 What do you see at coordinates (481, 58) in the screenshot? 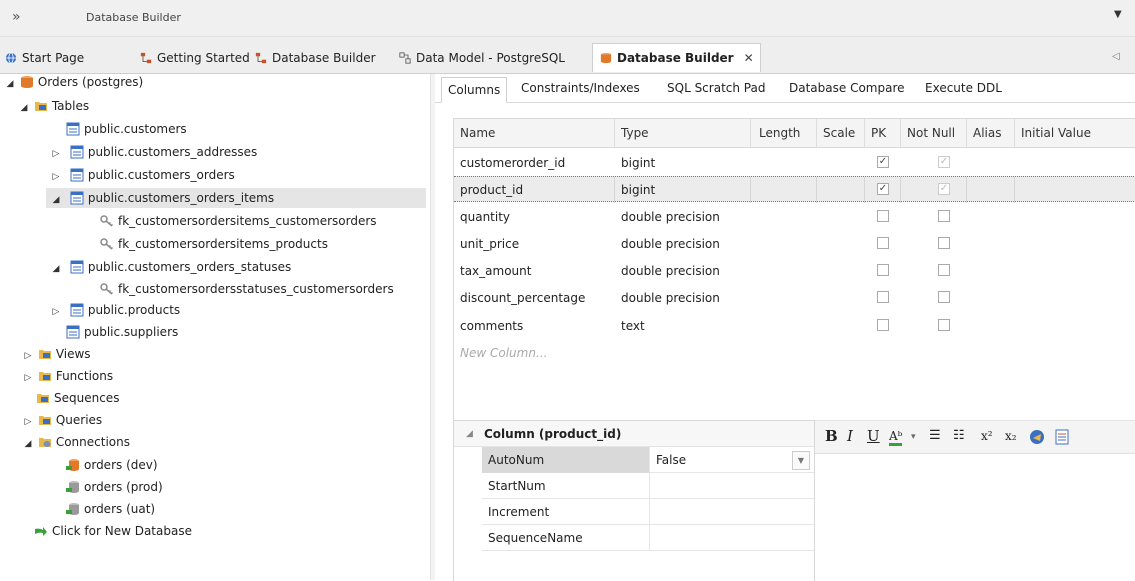
I see `tab-data-model: Data Model - PostgreSQL` at bounding box center [481, 58].